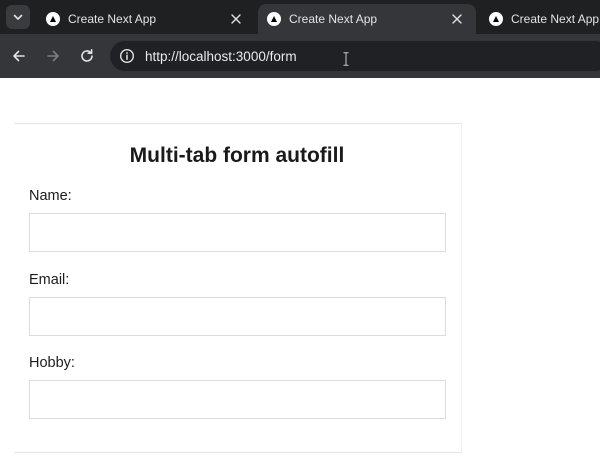  I want to click on name-label: Name:, so click(50, 196).